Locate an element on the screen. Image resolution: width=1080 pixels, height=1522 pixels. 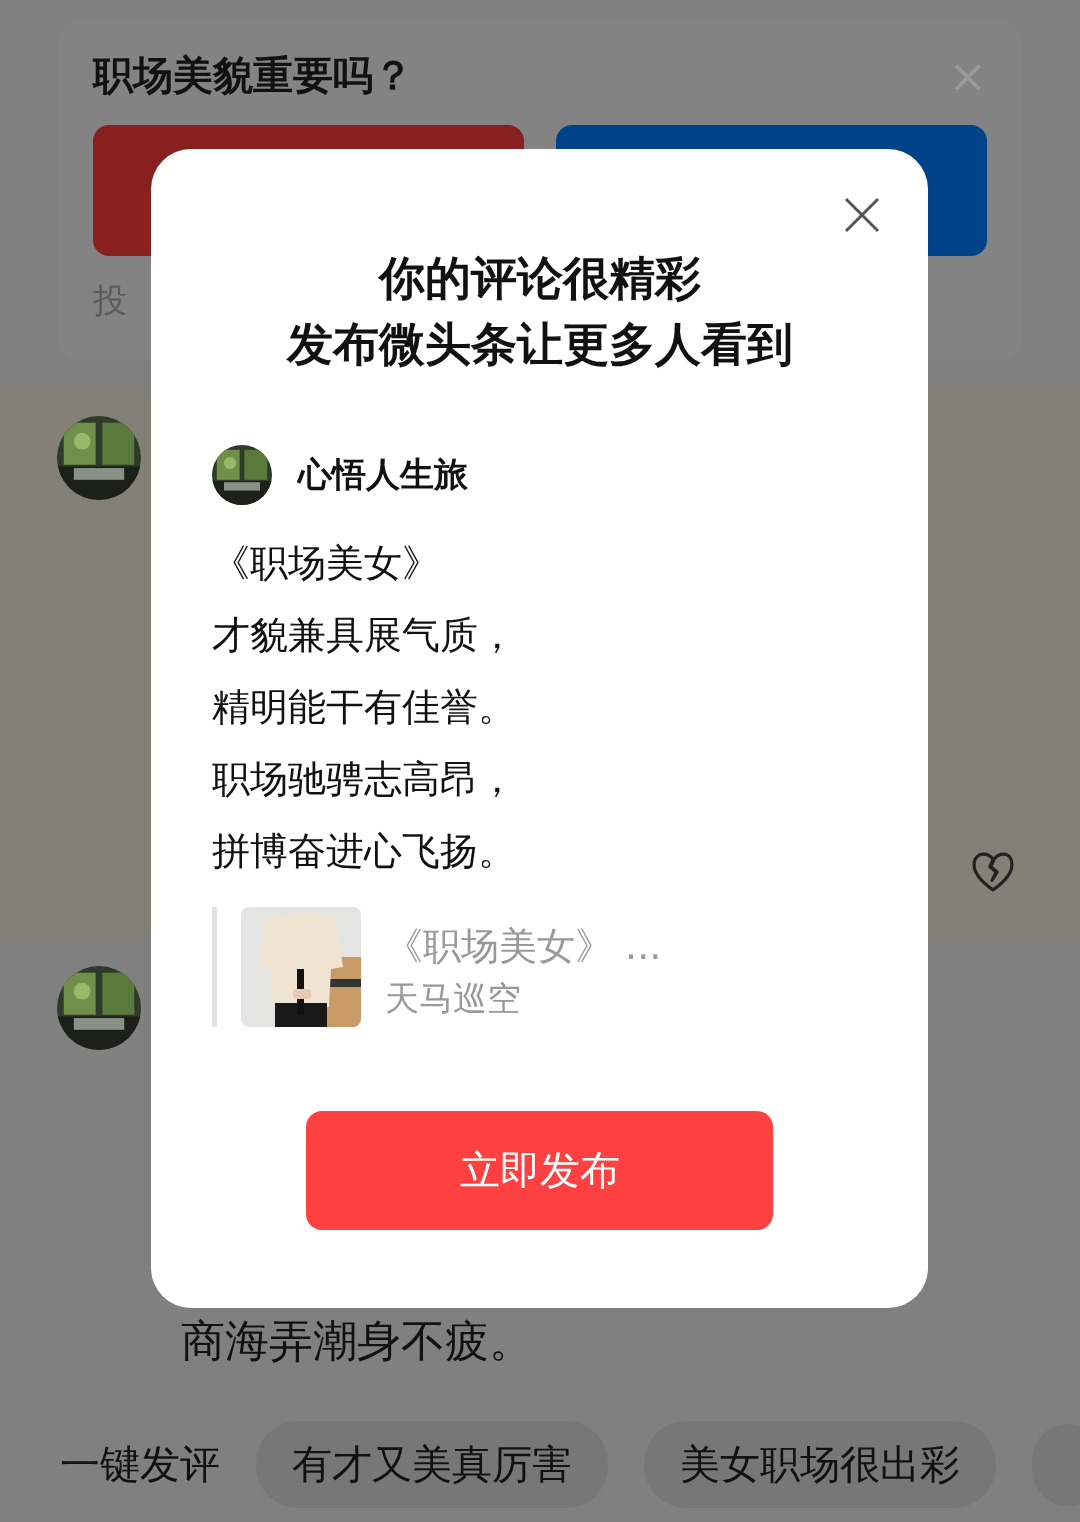
publish-button: 立即发布 is located at coordinates (539, 1170).